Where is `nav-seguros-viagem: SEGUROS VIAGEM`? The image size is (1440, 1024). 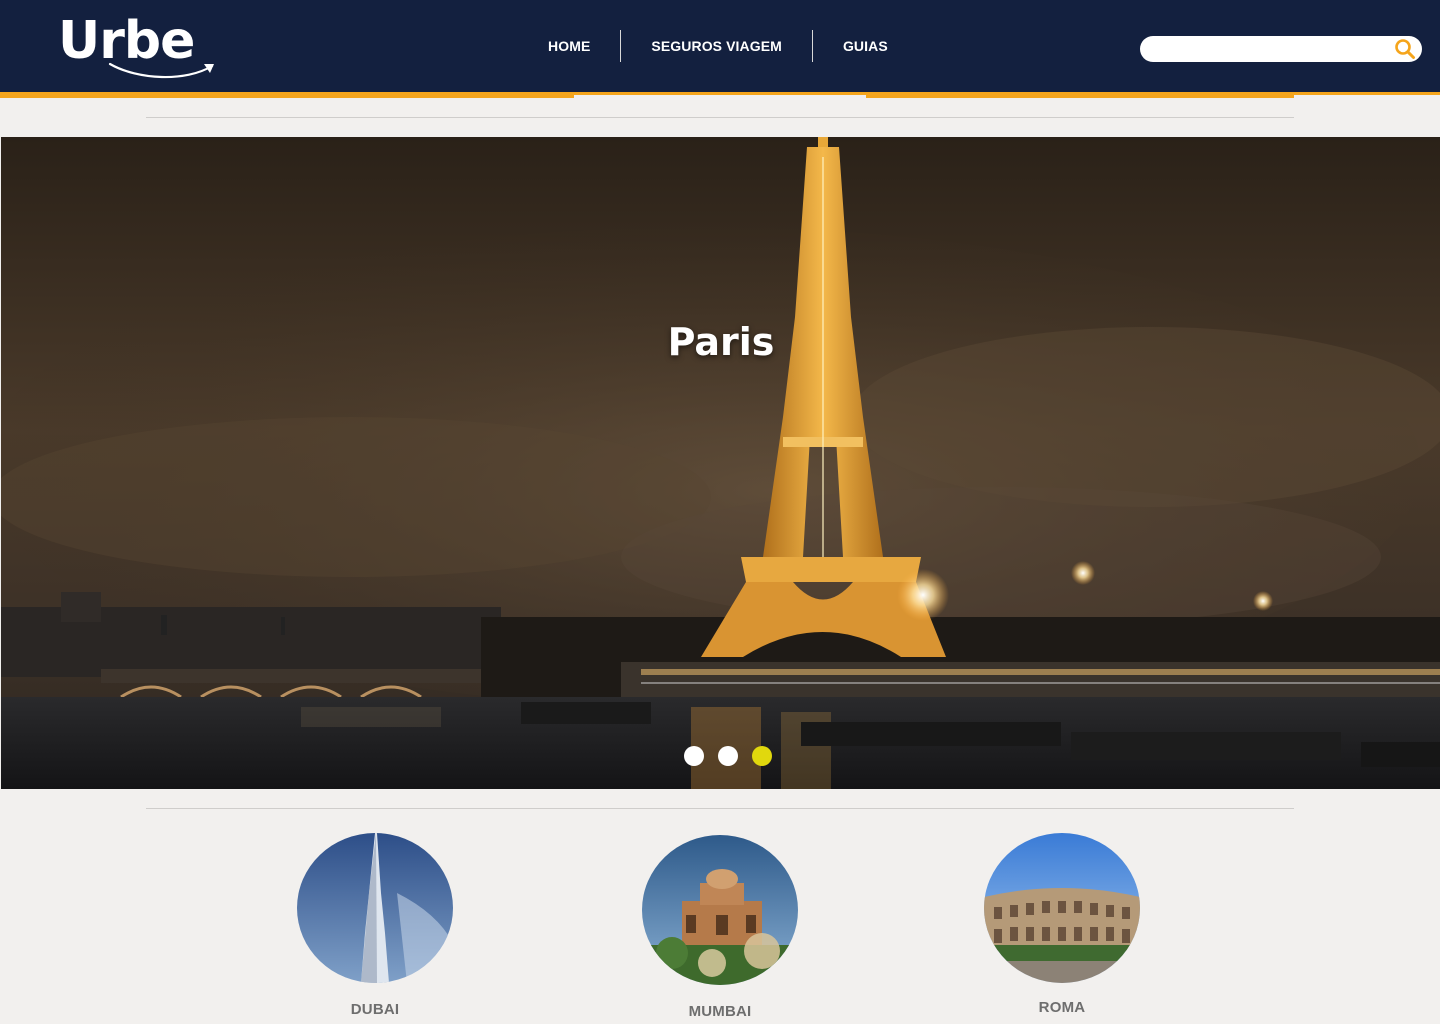 nav-seguros-viagem: SEGUROS VIAGEM is located at coordinates (716, 46).